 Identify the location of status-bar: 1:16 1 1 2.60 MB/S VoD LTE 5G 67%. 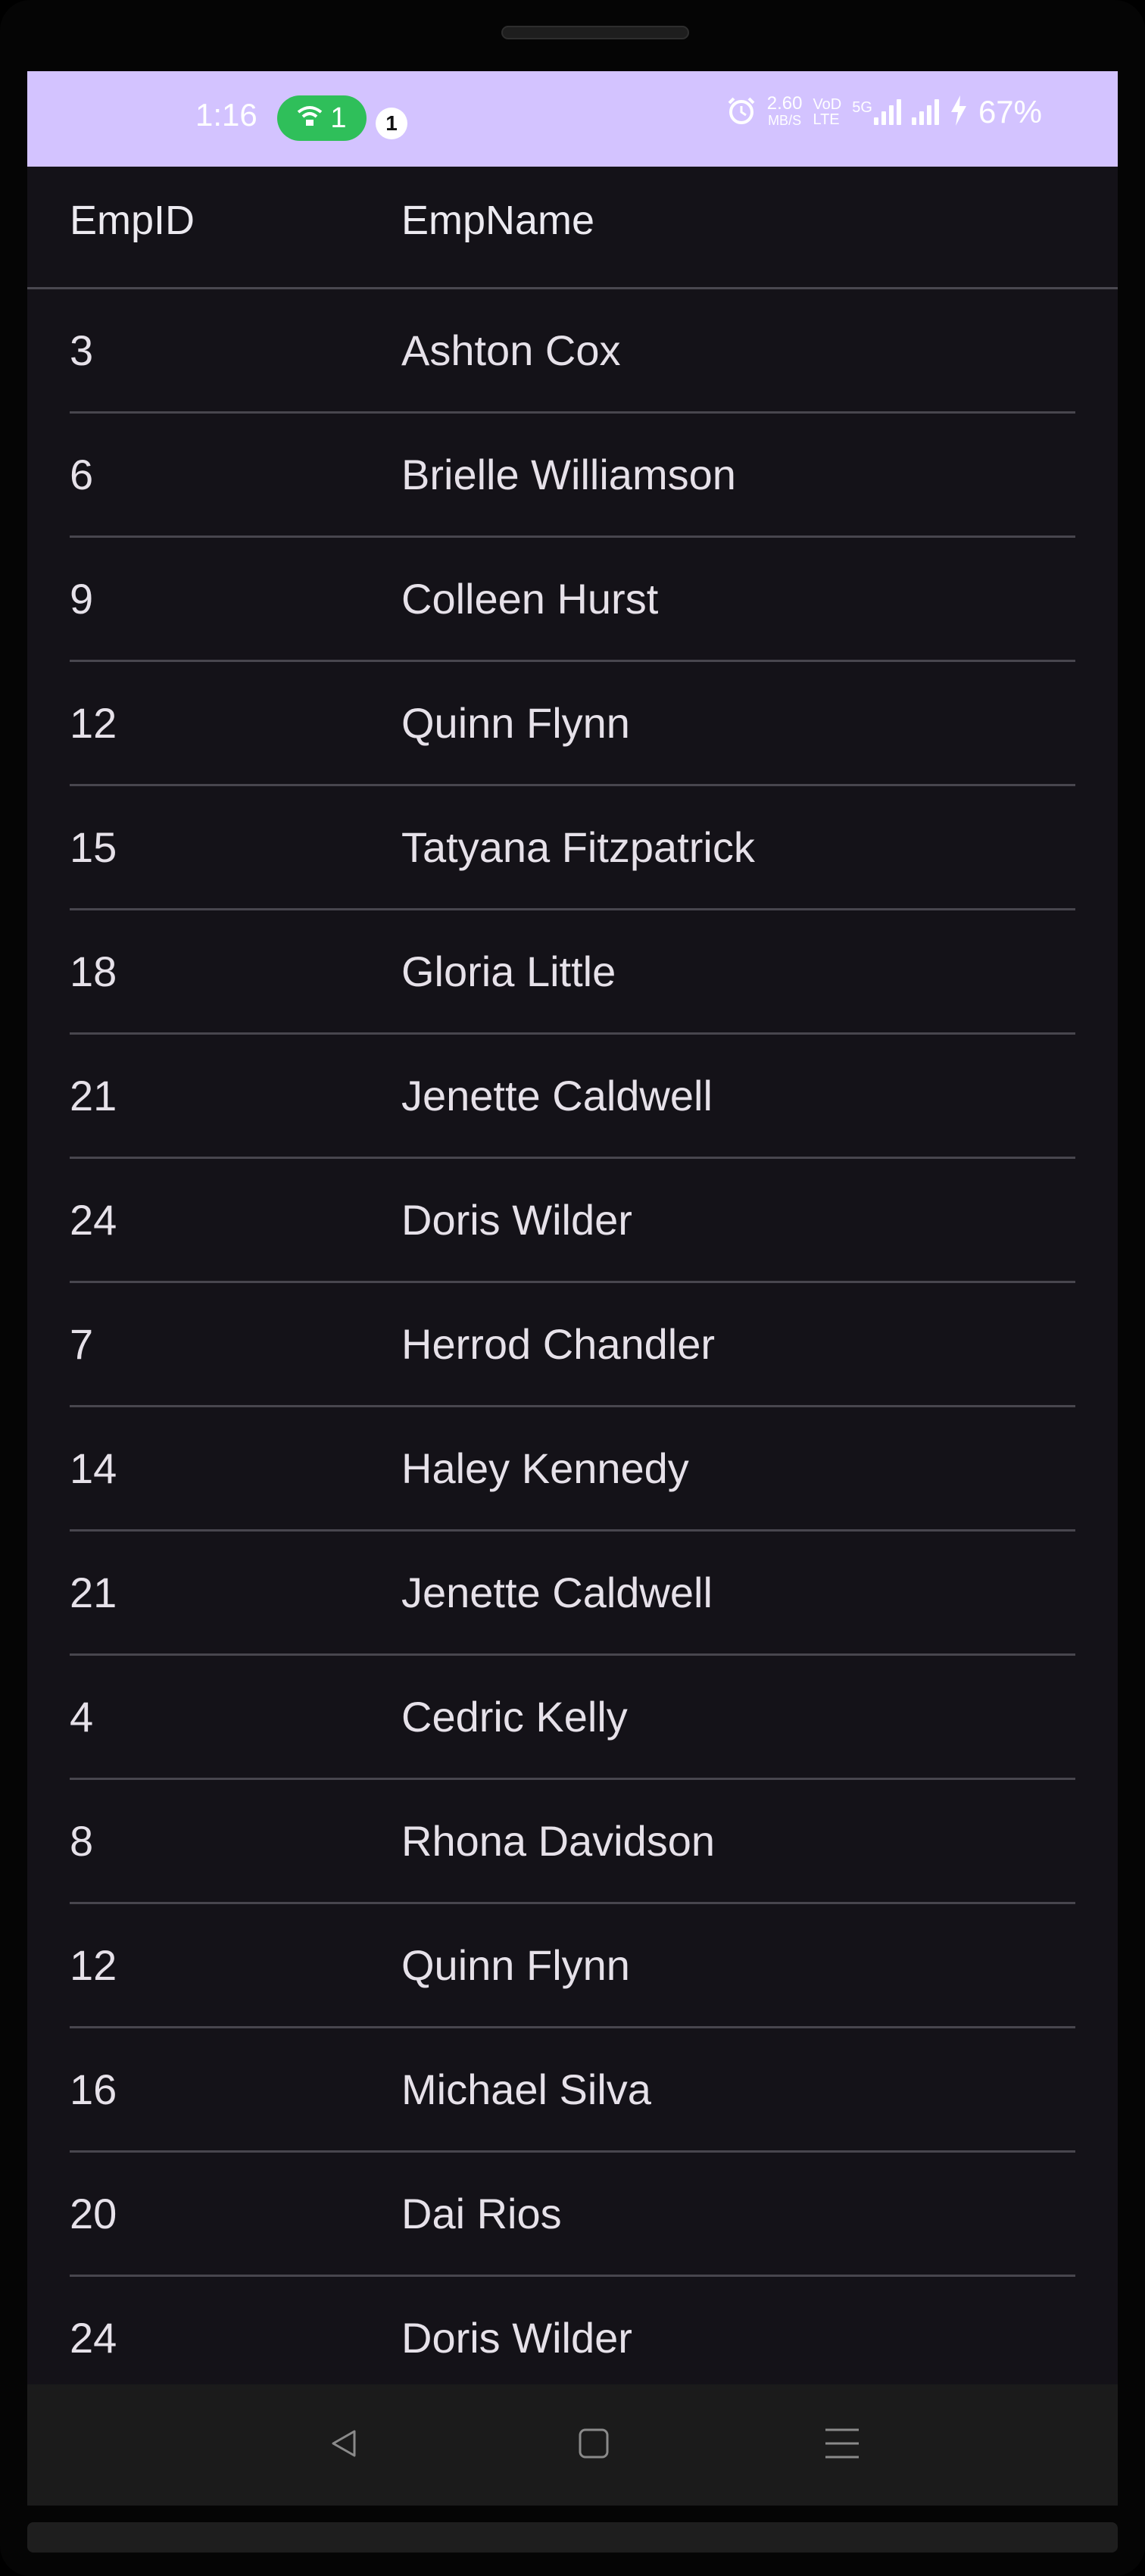
(573, 119).